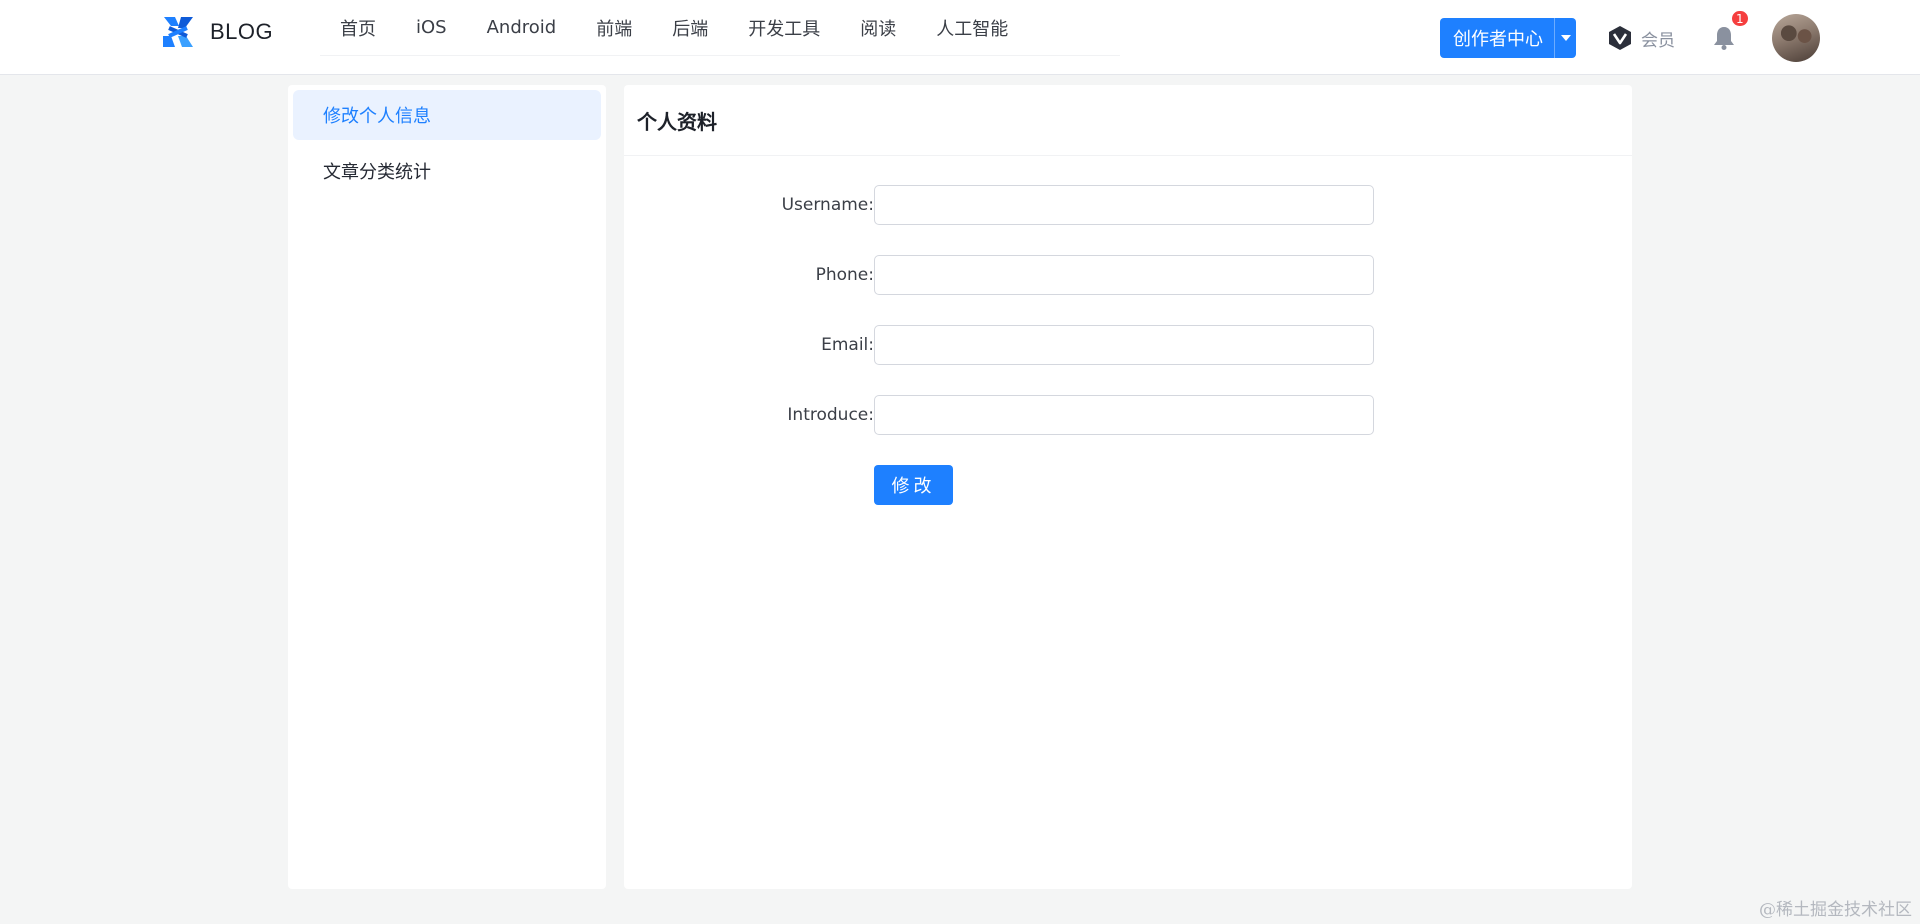 The height and width of the screenshot is (924, 1920). I want to click on introduce-label: Introduce:, so click(830, 415).